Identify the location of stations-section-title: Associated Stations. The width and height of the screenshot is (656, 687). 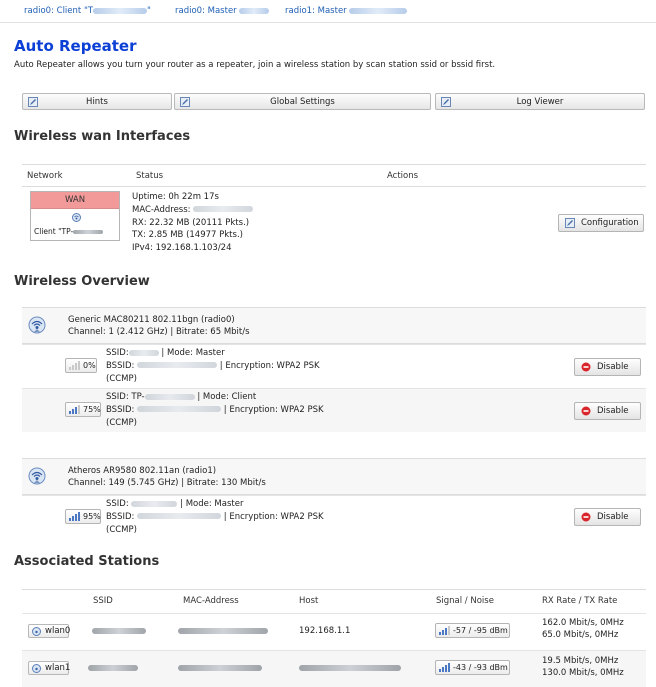
(87, 561).